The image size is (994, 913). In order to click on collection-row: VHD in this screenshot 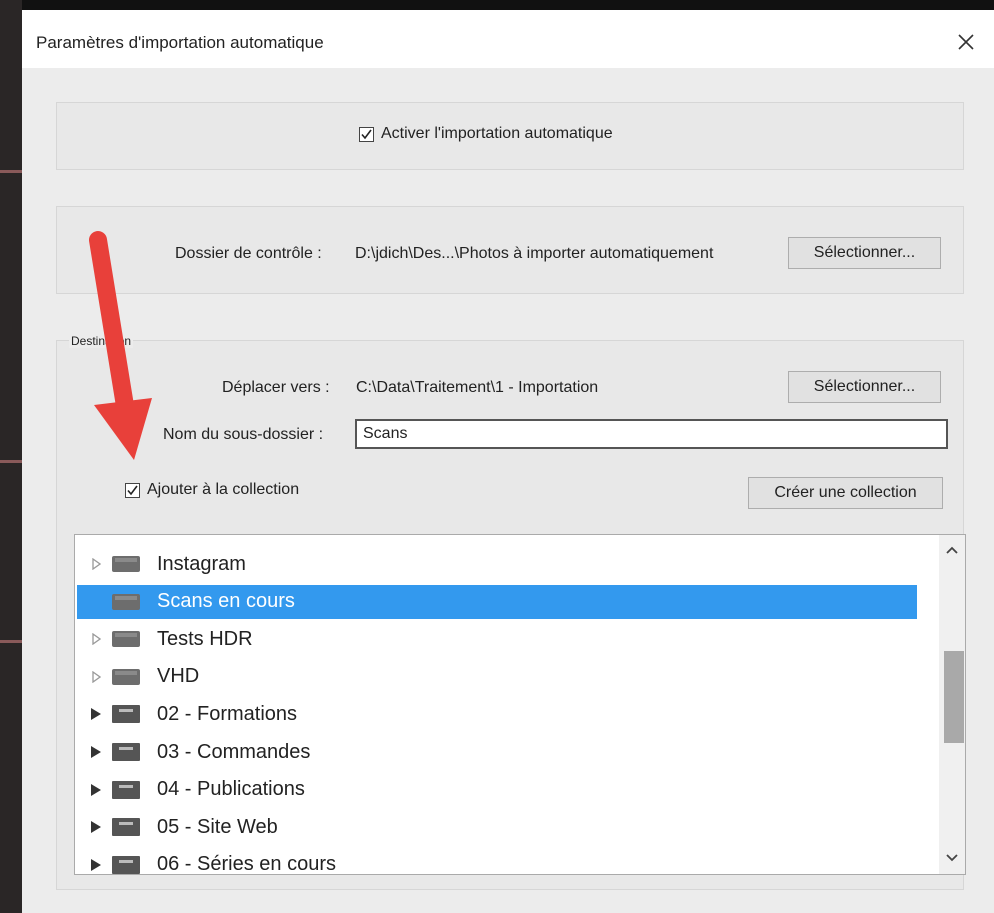, I will do `click(497, 677)`.